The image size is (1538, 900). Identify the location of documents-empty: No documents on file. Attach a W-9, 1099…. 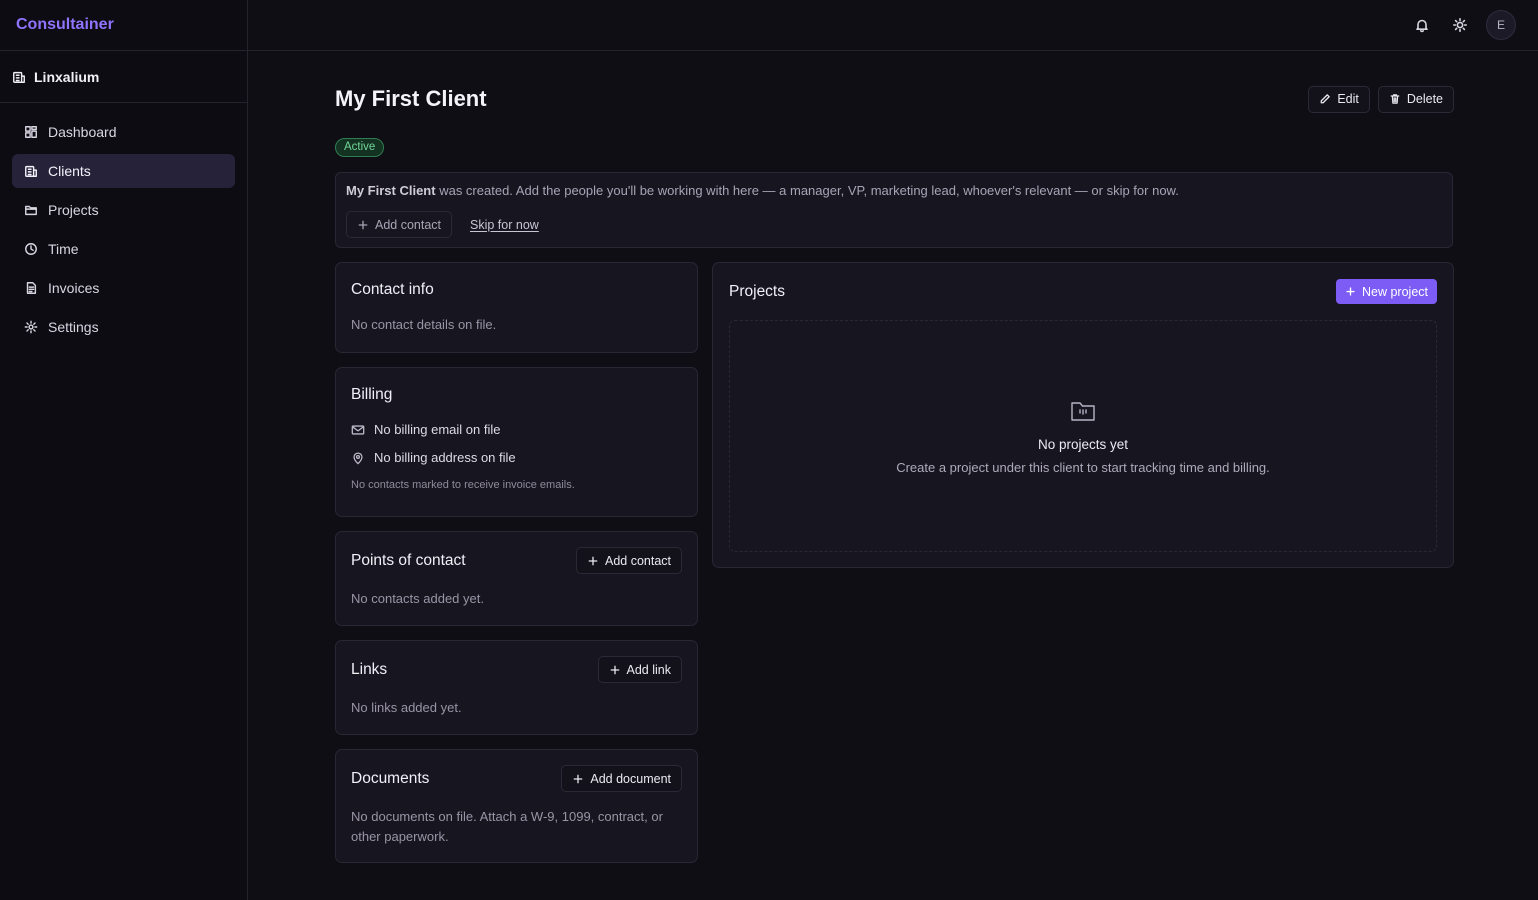
(507, 826).